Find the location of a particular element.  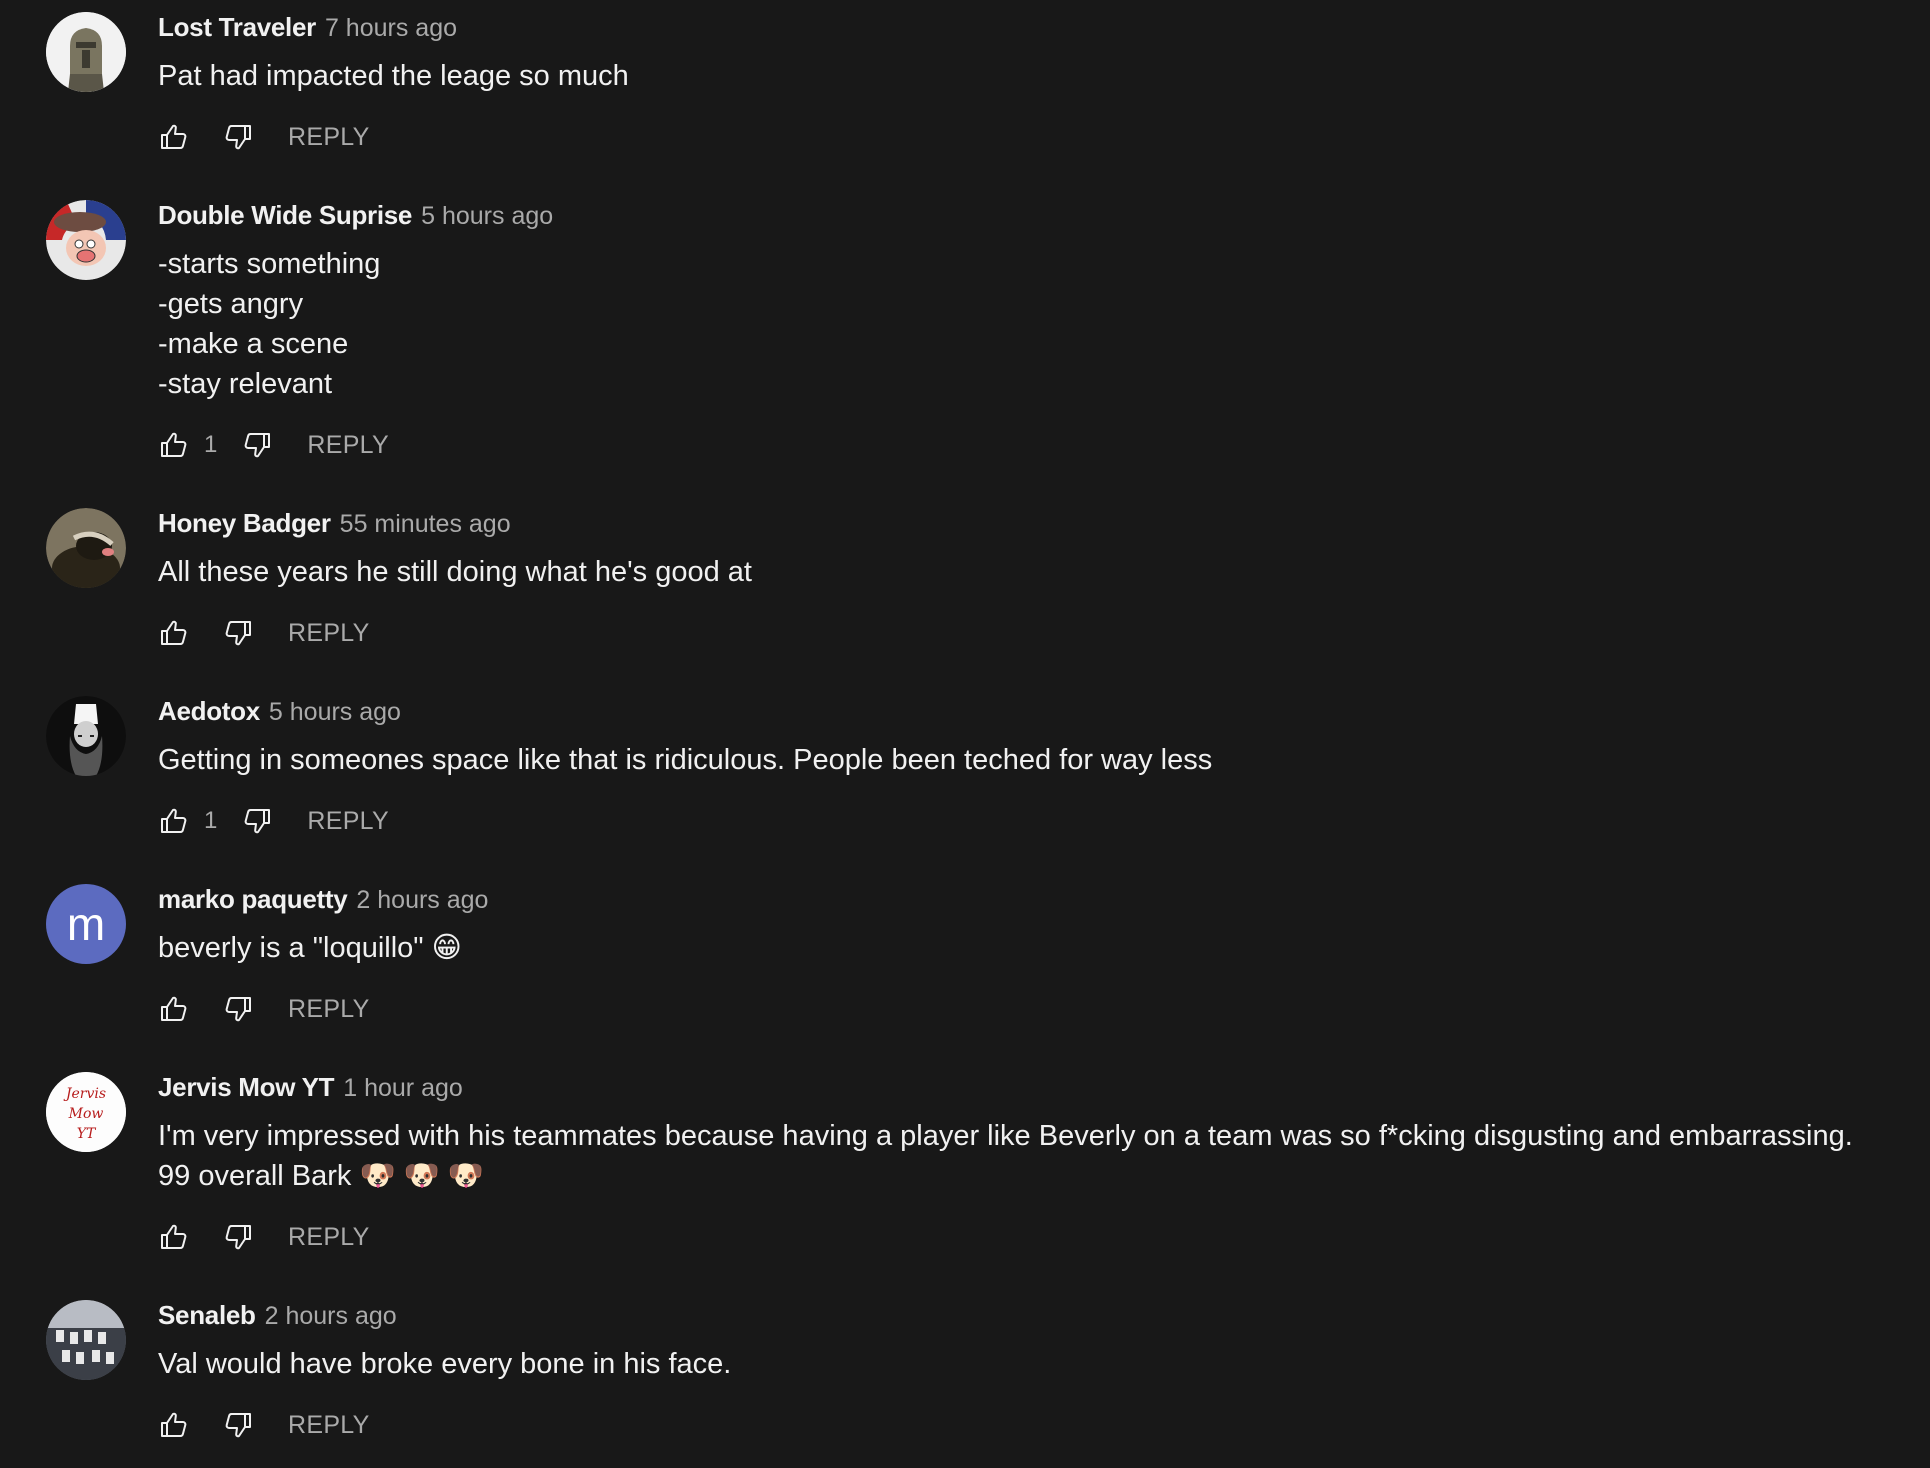

portrait-avatar is located at coordinates (86, 736).